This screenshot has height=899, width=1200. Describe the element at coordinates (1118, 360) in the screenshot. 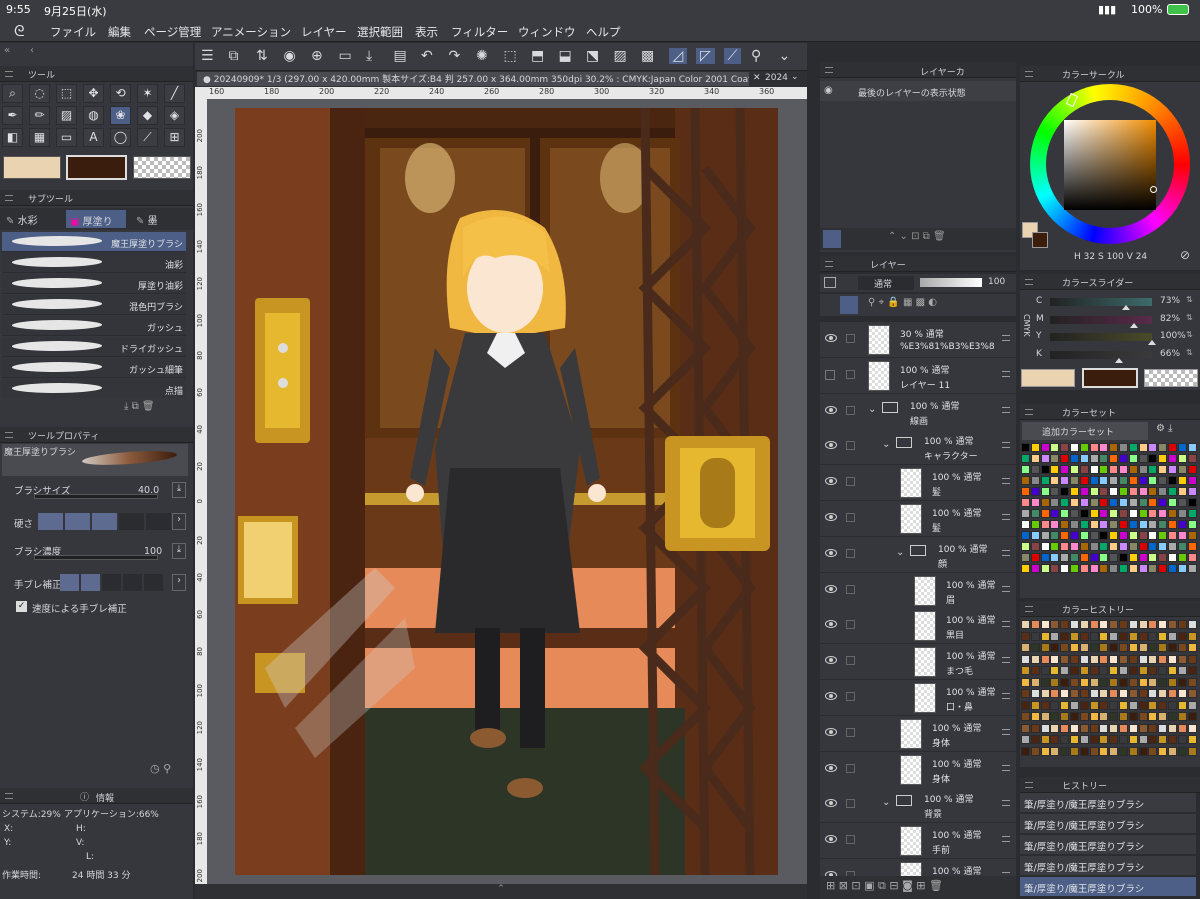

I see `slider-k-handle` at that location.